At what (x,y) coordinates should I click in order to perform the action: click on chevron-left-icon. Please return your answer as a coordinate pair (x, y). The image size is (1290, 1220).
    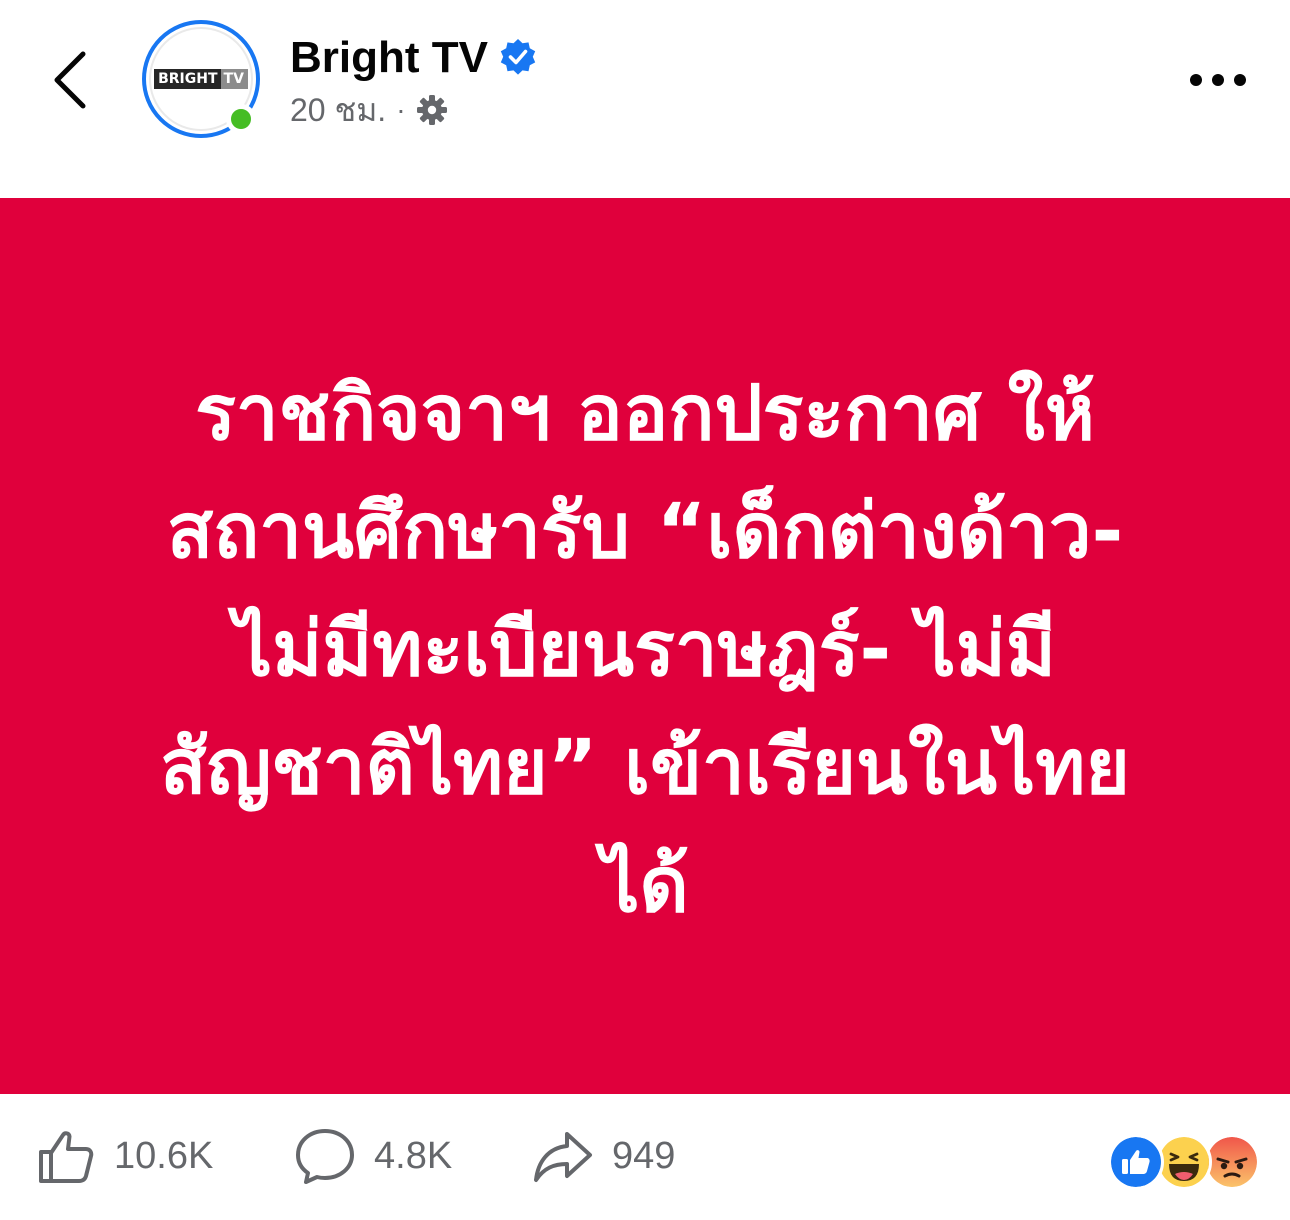
    Looking at the image, I should click on (70, 80).